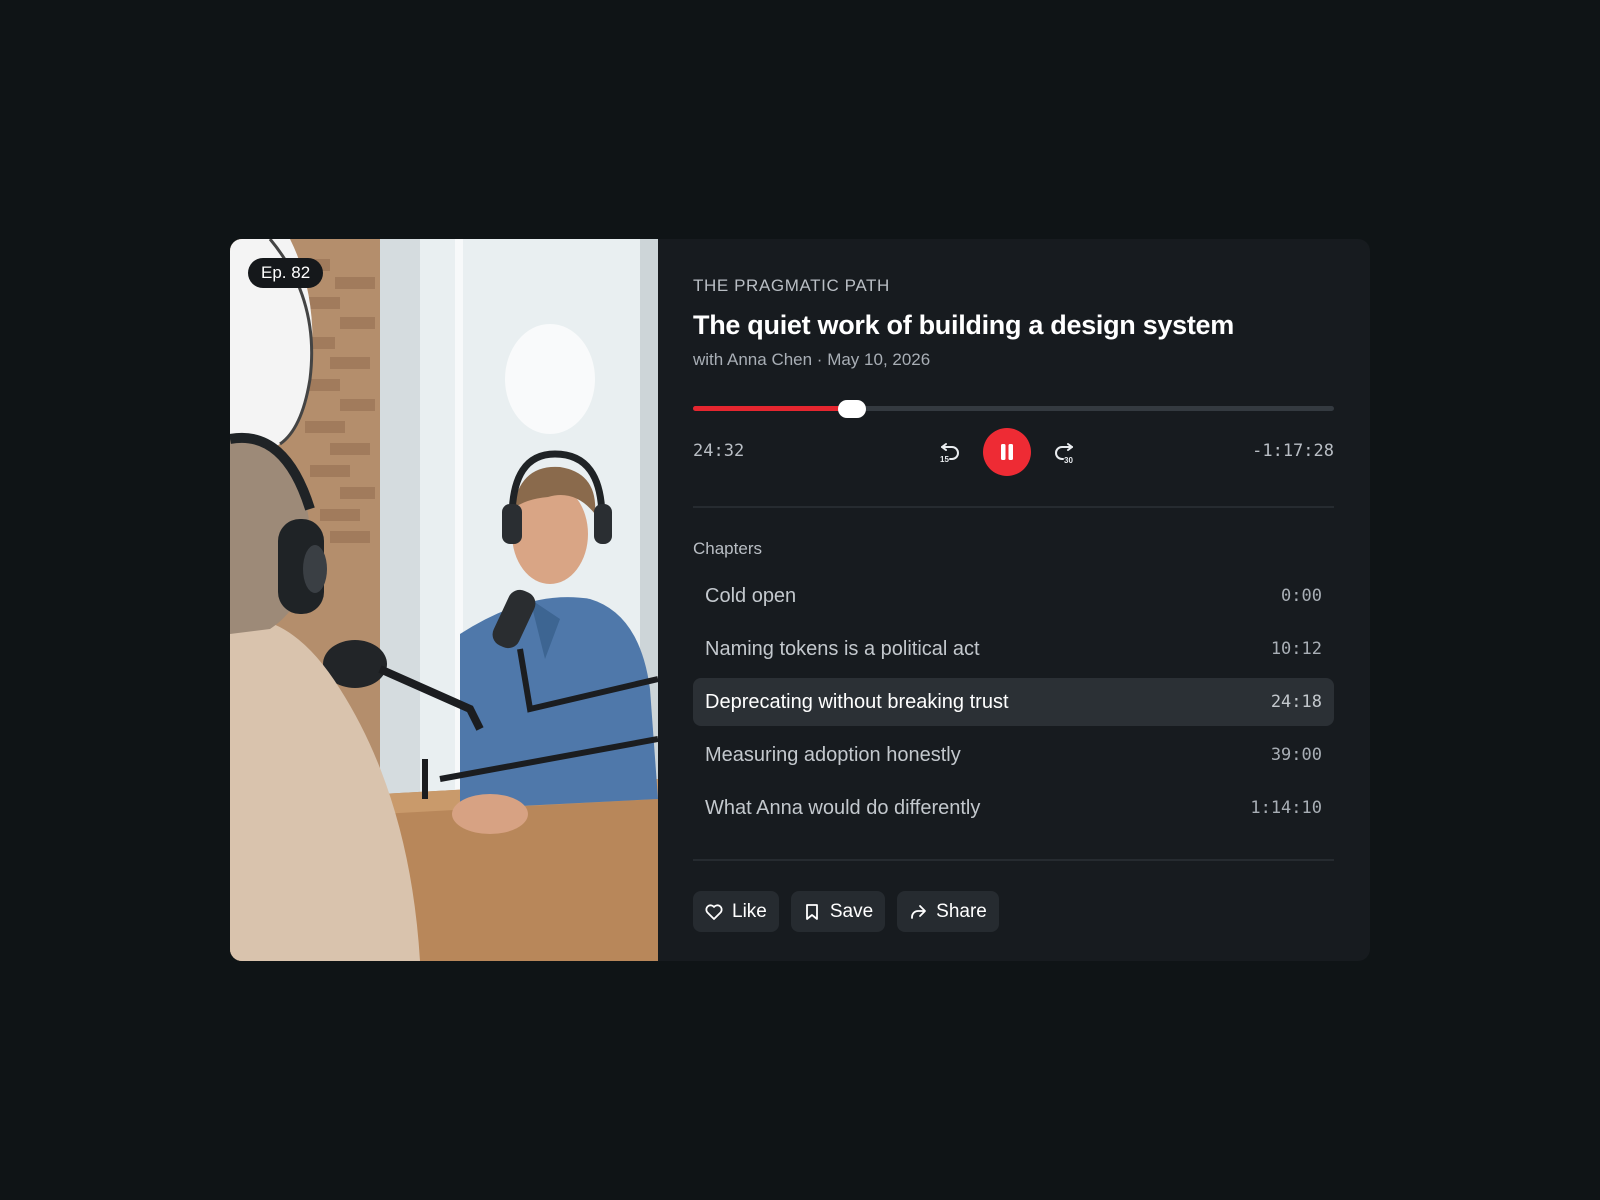 The image size is (1600, 1200). I want to click on svg-text: 15, so click(944, 459).